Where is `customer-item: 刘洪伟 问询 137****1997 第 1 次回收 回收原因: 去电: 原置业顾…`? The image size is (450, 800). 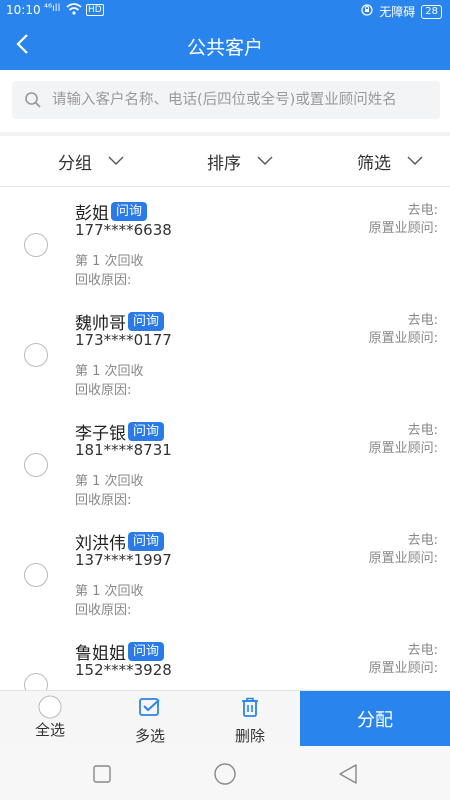
customer-item: 刘洪伟 问询 137****1997 第 1 次回收 回收原因: 去电: 原置业顾… is located at coordinates (225, 572).